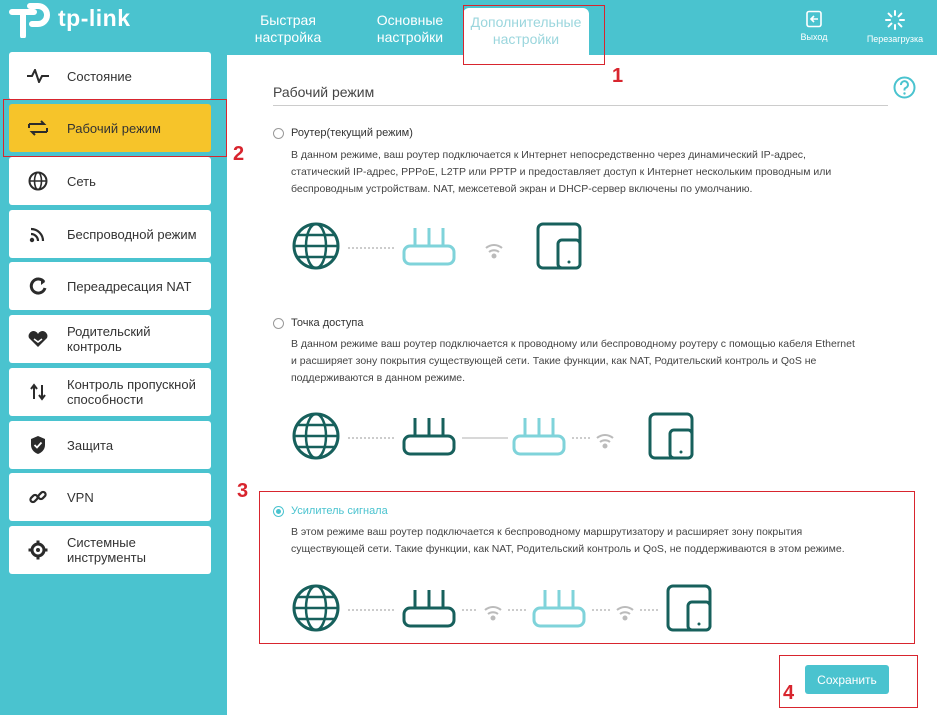 This screenshot has height=715, width=937. I want to click on access-point-diagram, so click(493, 436).